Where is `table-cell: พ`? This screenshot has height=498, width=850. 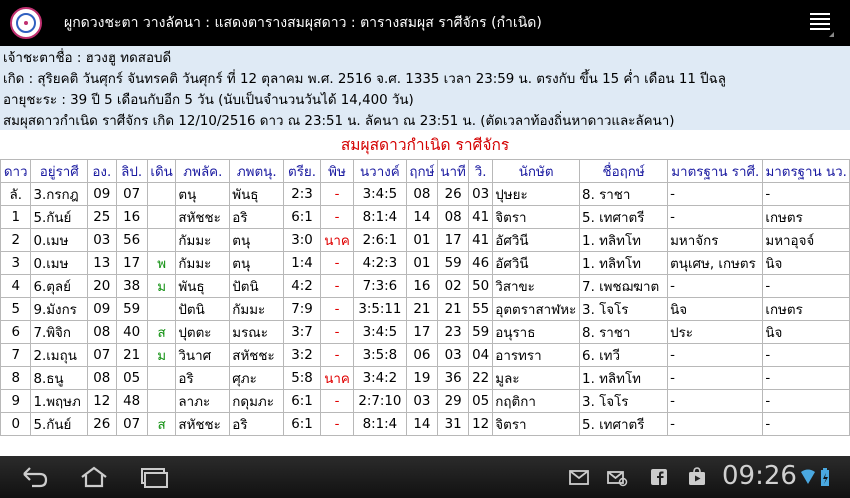
table-cell: พ is located at coordinates (161, 263).